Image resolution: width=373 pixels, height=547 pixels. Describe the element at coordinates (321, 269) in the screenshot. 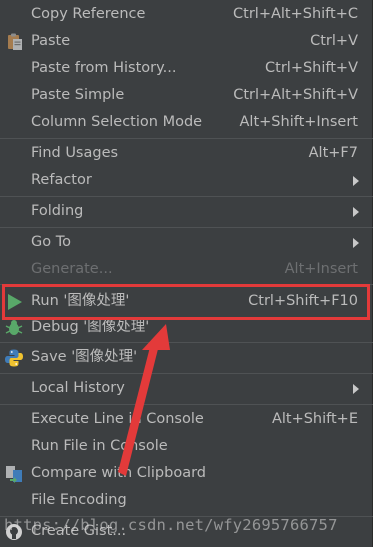

I see `menu-item-shortcut: Alt+Insert` at that location.